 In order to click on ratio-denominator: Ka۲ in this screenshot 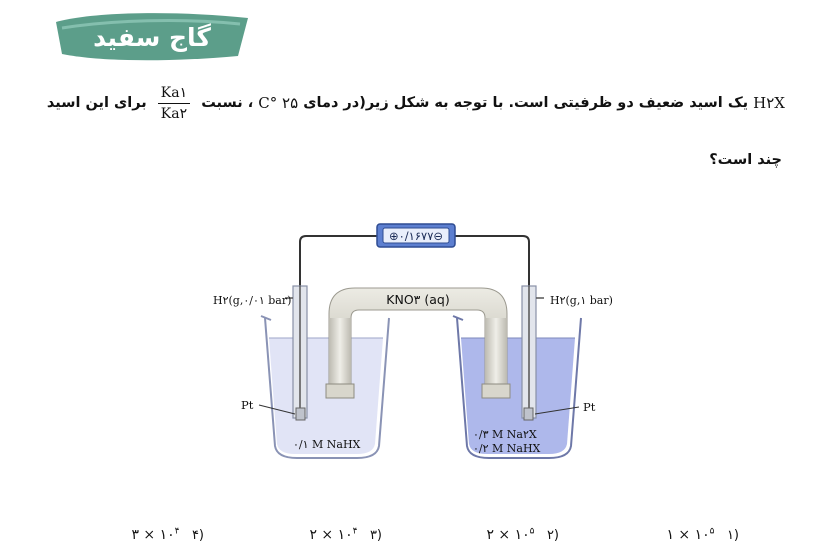, I will do `click(174, 113)`.